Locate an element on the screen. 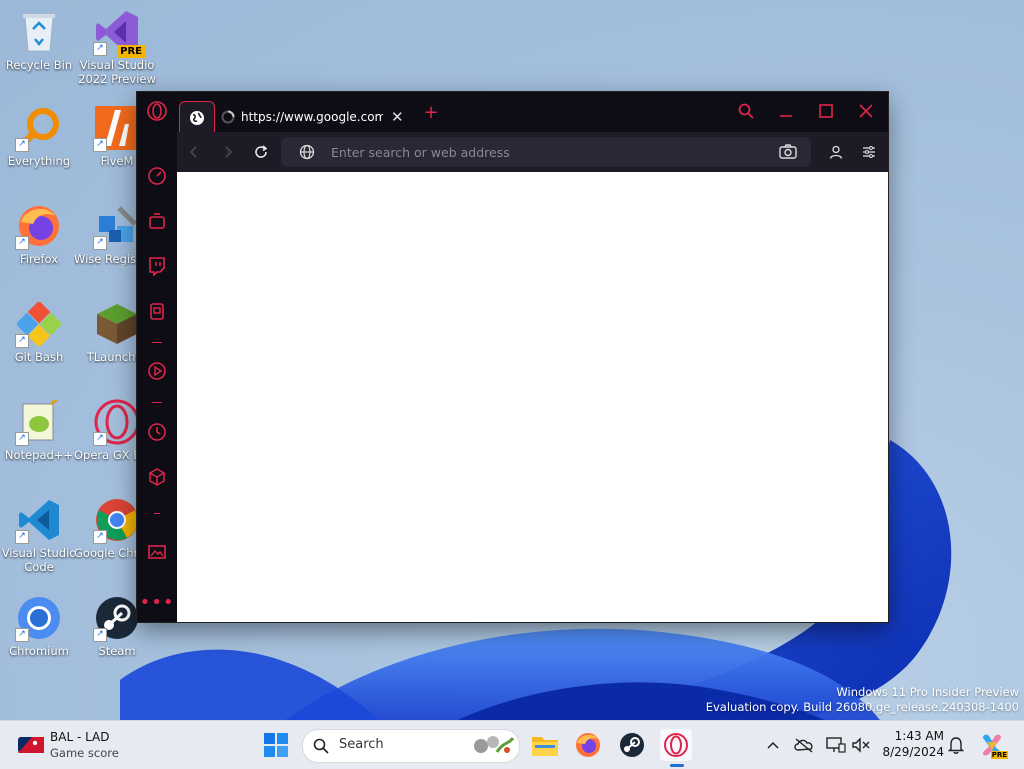  desktop-icon-label: Notepad++ is located at coordinates (39, 455).